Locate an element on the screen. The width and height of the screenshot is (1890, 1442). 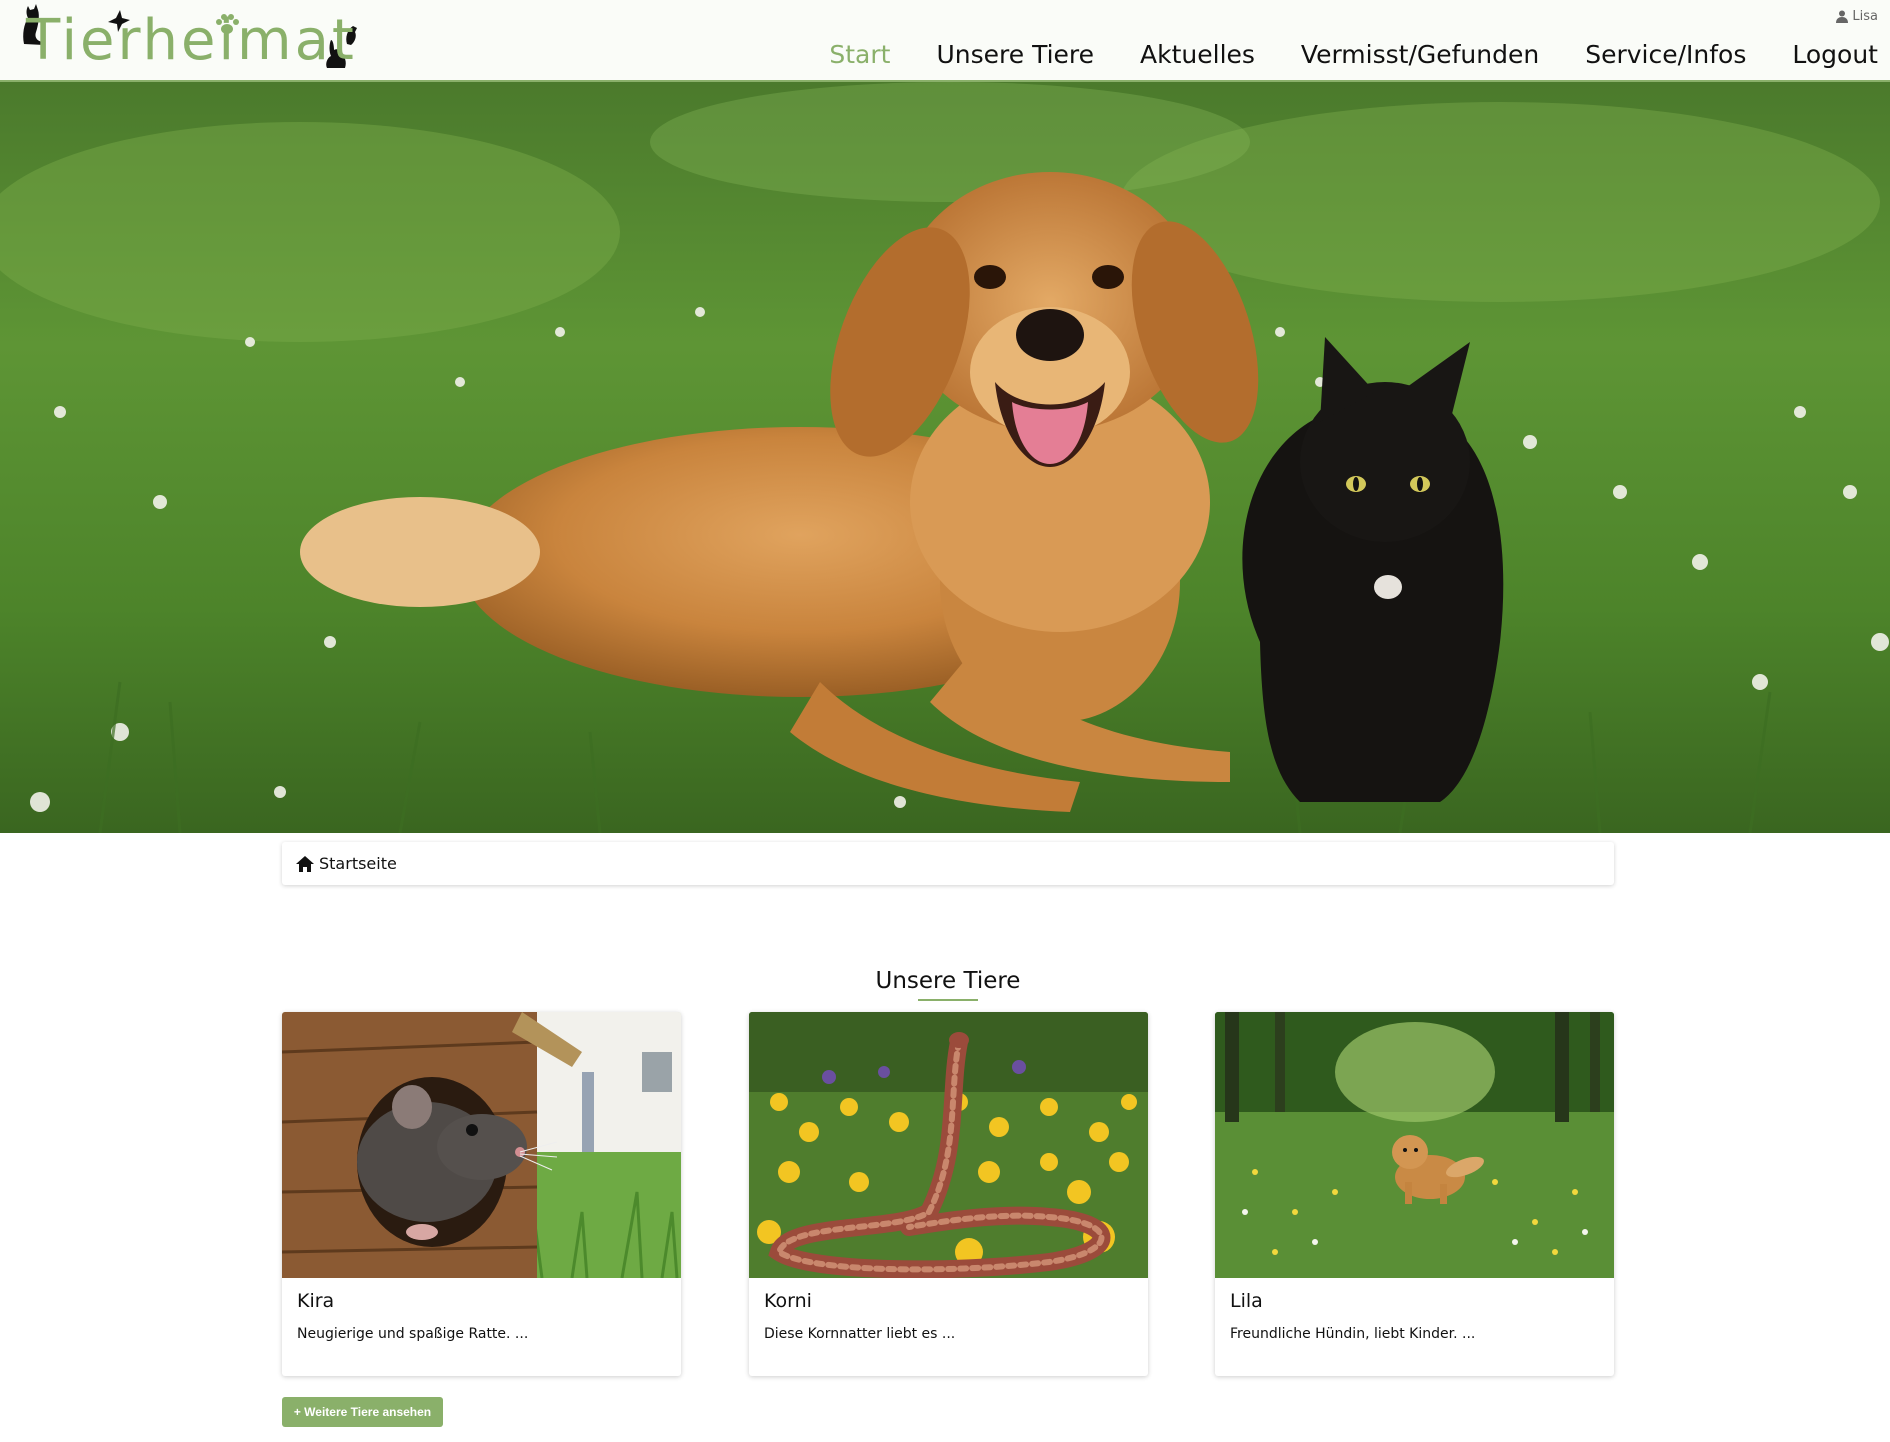
nav-item-service-infos: Service/Infos is located at coordinates (1665, 54).